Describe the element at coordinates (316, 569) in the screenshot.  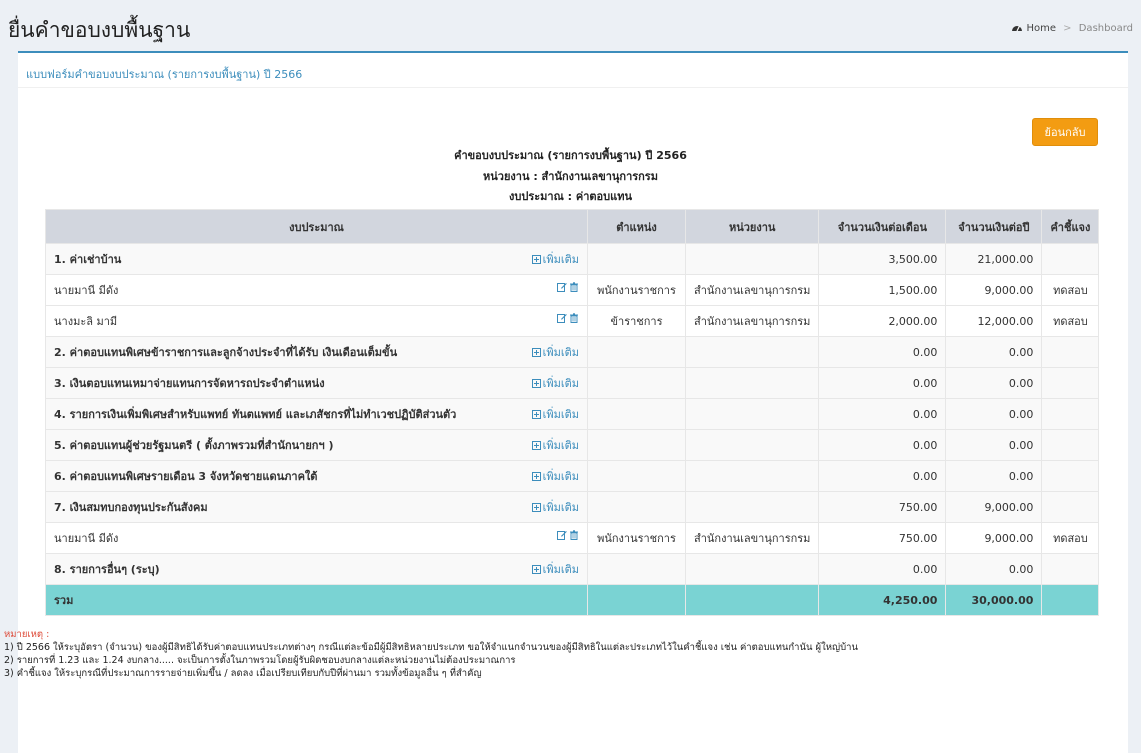
I see `row-name: 8. รายการอื่นๆ (ระบุ) เพิ่มเติม` at that location.